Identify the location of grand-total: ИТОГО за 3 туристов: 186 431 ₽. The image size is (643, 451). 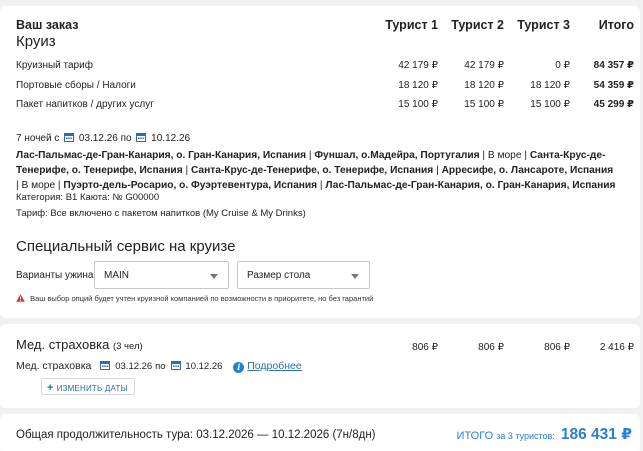
(544, 434).